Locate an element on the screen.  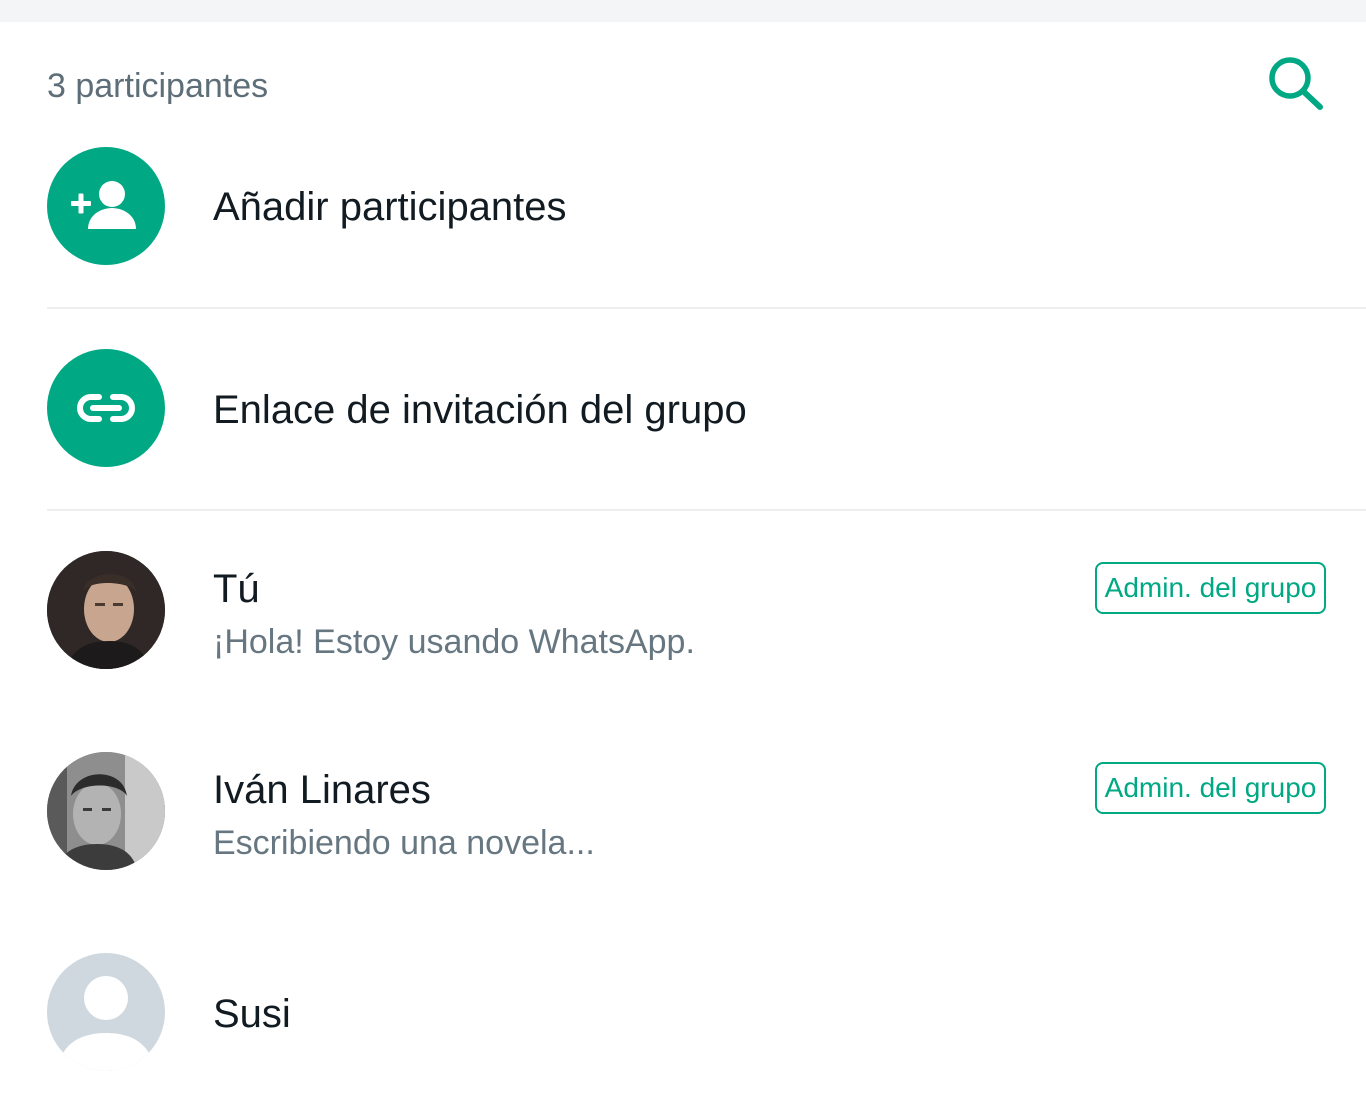
add-person-icon is located at coordinates (103, 205).